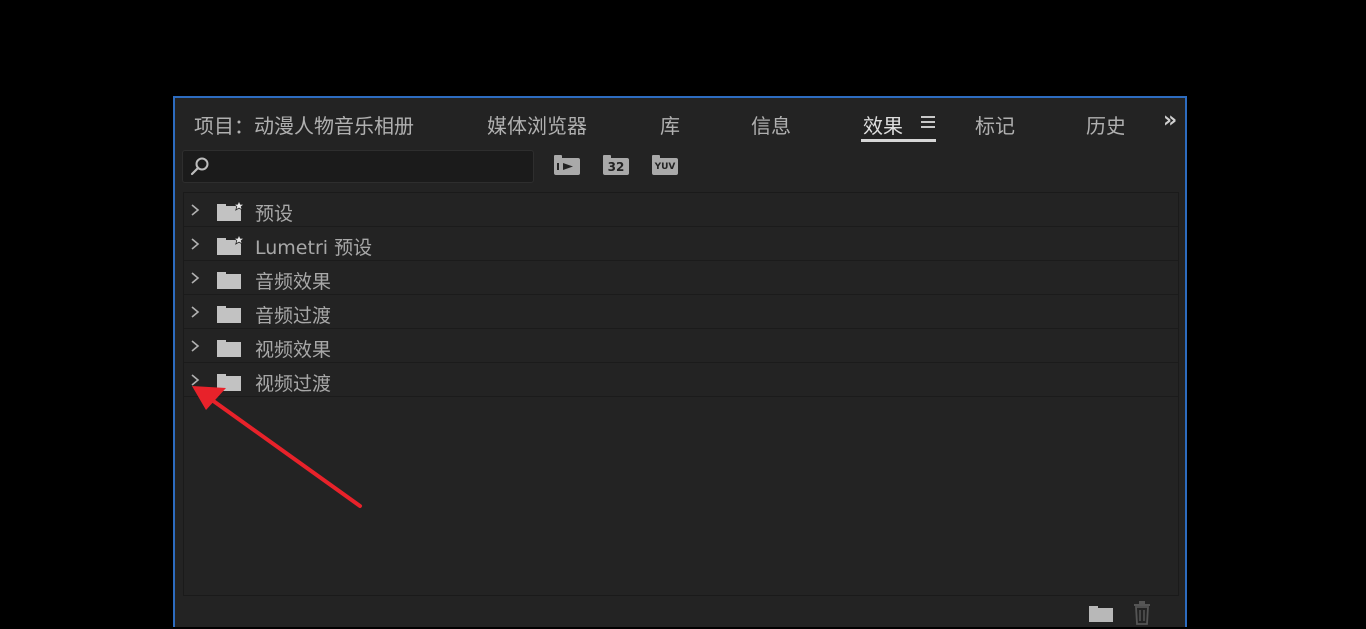 This screenshot has height=629, width=1366. Describe the element at coordinates (995, 124) in the screenshot. I see `tab-markers: 标记` at that location.